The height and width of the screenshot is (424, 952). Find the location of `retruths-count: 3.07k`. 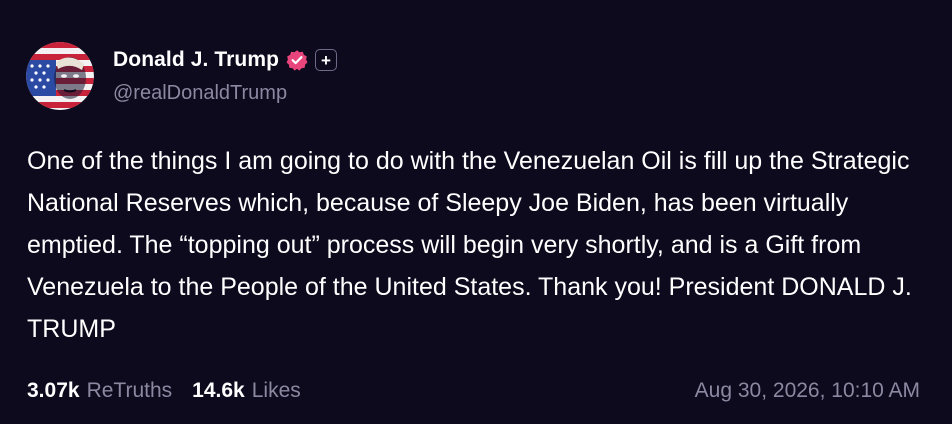

retruths-count: 3.07k is located at coordinates (53, 391).